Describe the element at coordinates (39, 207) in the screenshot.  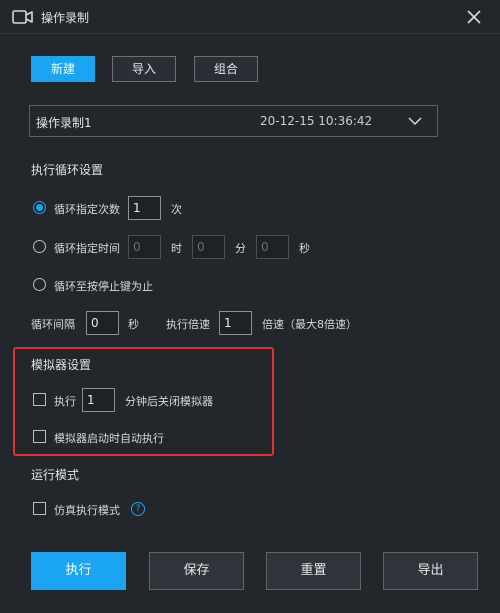
I see `loop-count-radio` at that location.